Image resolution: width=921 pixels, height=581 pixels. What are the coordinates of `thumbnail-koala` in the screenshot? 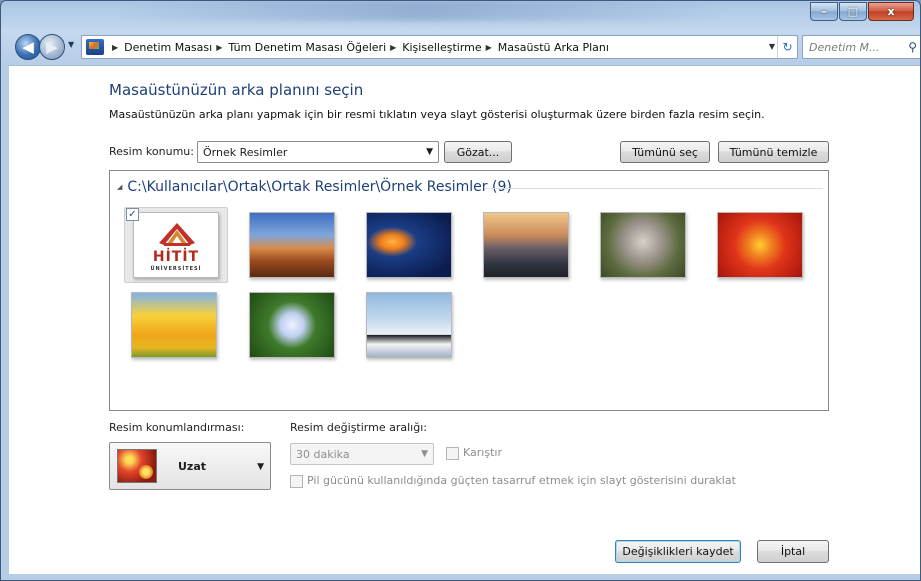 It's located at (643, 245).